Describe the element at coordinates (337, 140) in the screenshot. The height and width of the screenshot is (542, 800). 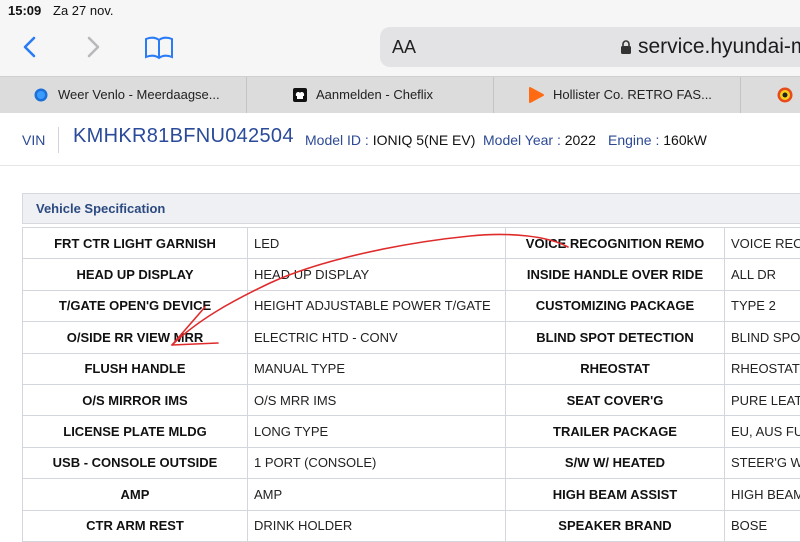
I see `model-id-label: Model ID :` at that location.